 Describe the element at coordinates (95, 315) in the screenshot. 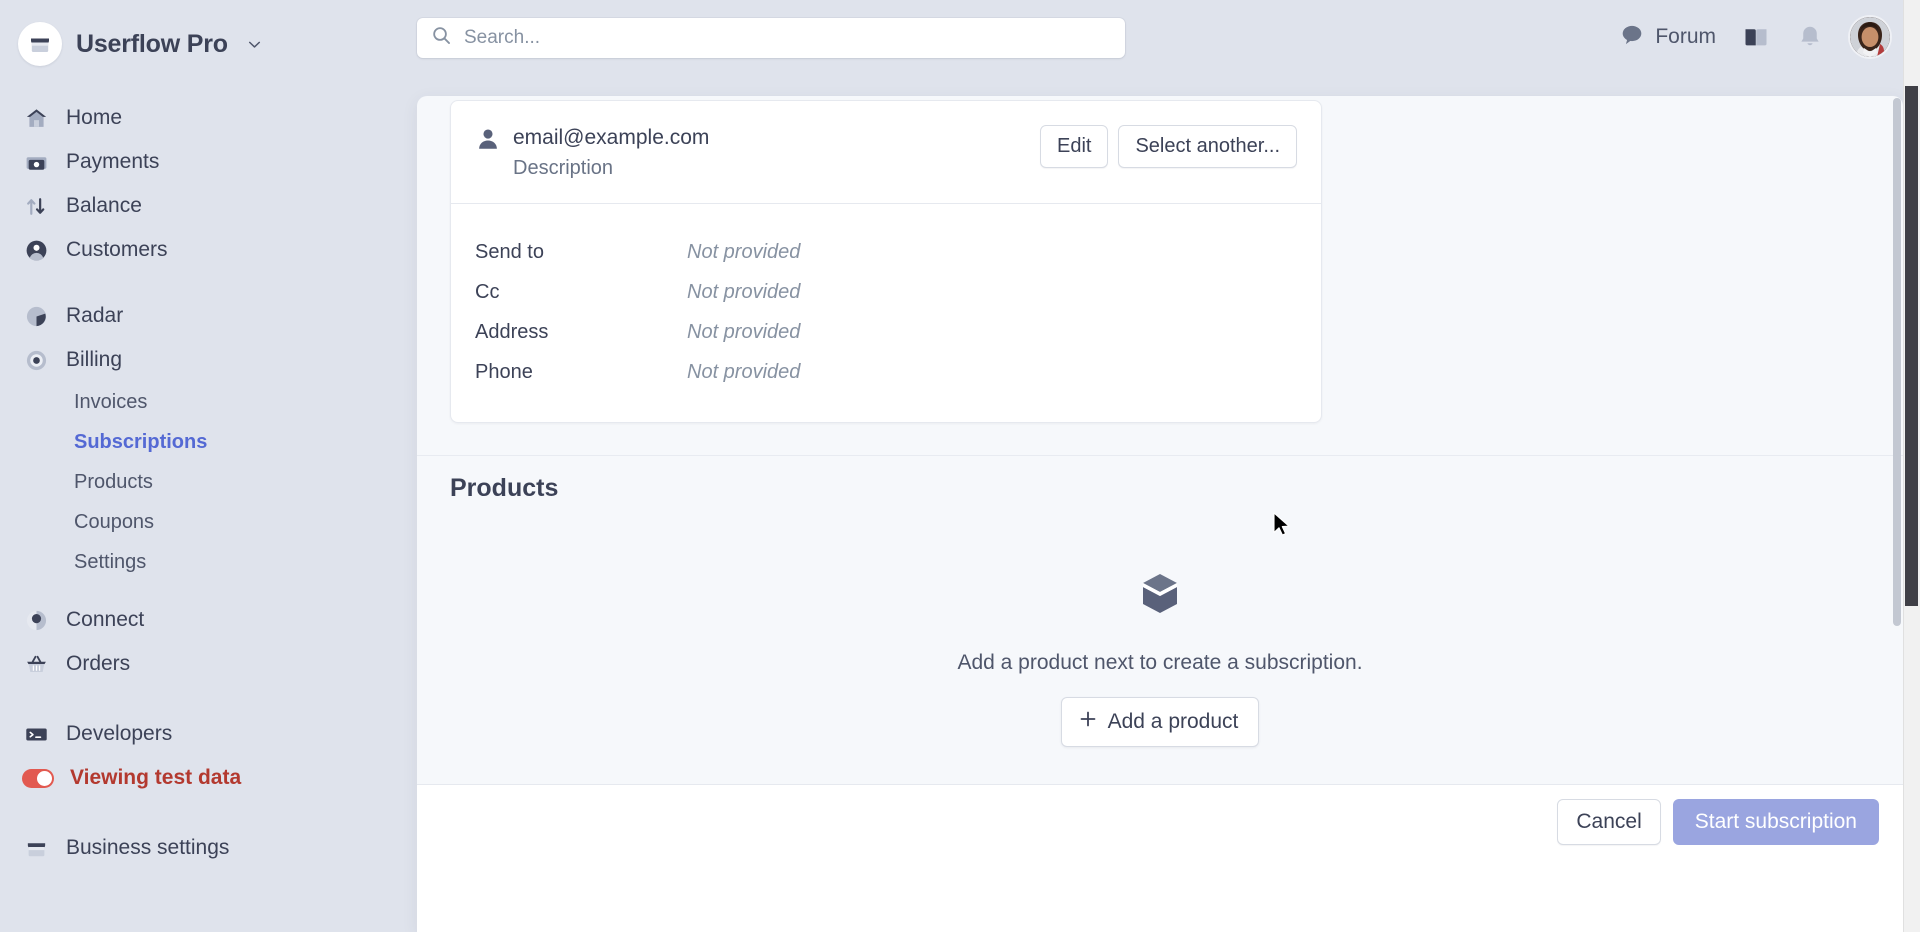

I see `sidebar-item-label: Radar` at that location.